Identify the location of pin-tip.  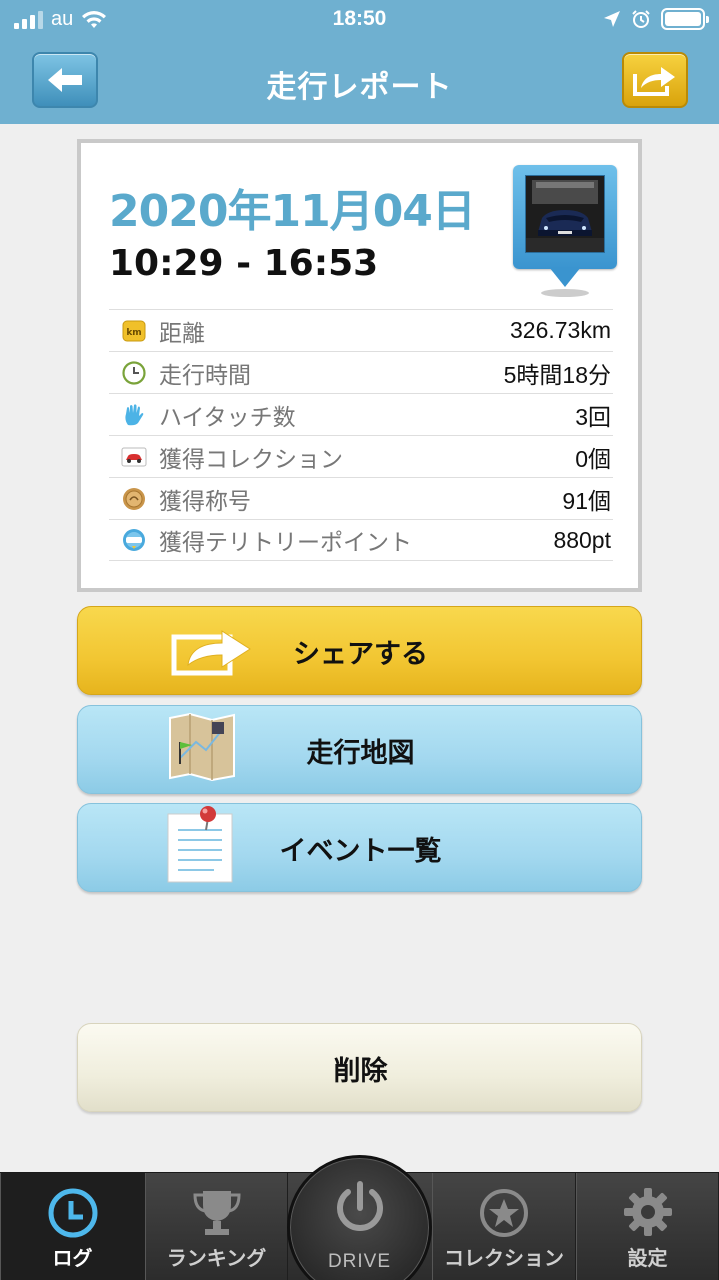
(565, 277).